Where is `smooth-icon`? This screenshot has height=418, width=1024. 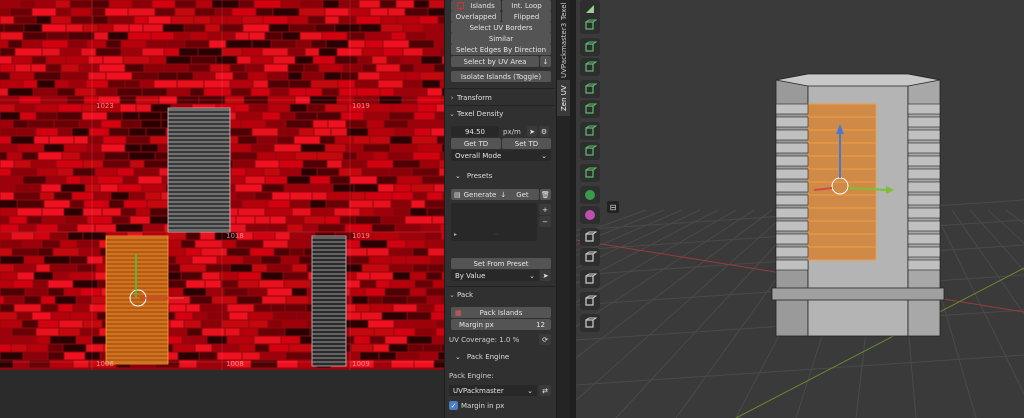 smooth-icon is located at coordinates (590, 215).